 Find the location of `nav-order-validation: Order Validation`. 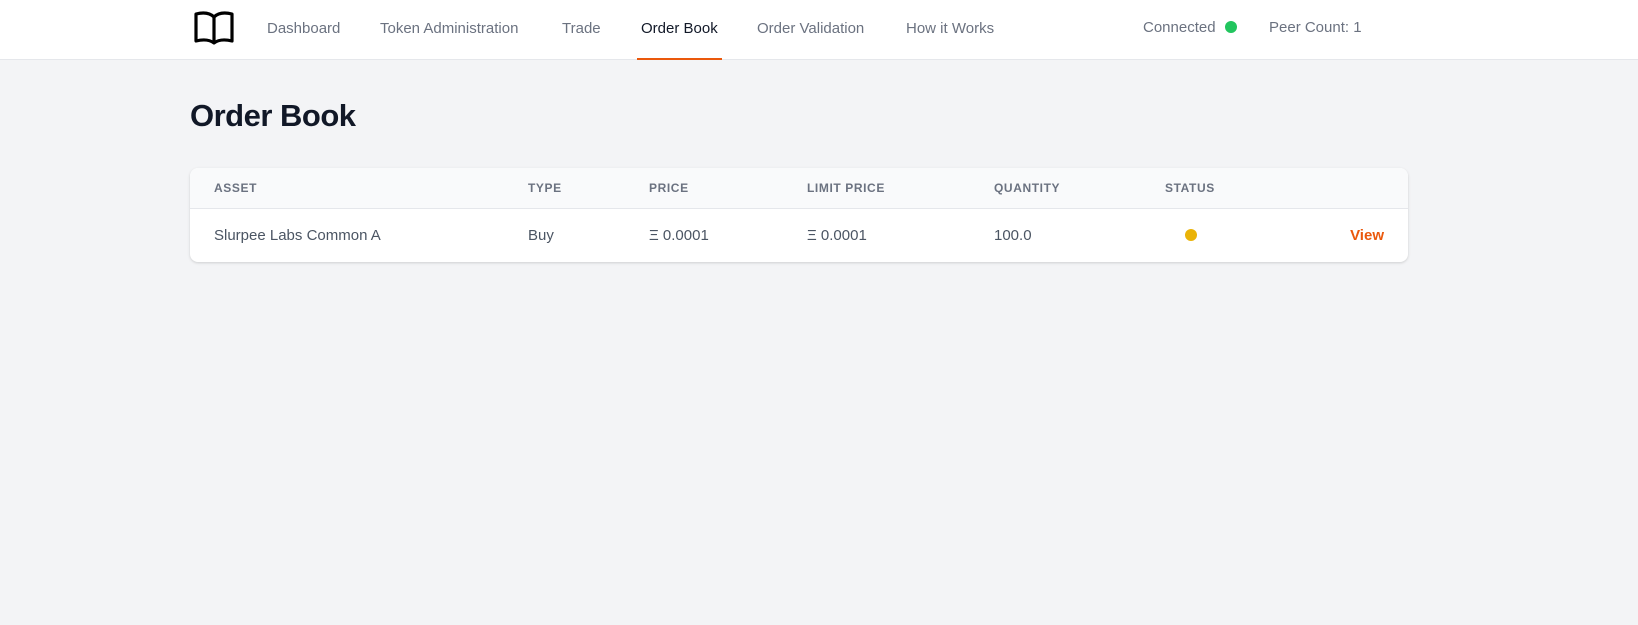

nav-order-validation: Order Validation is located at coordinates (810, 30).